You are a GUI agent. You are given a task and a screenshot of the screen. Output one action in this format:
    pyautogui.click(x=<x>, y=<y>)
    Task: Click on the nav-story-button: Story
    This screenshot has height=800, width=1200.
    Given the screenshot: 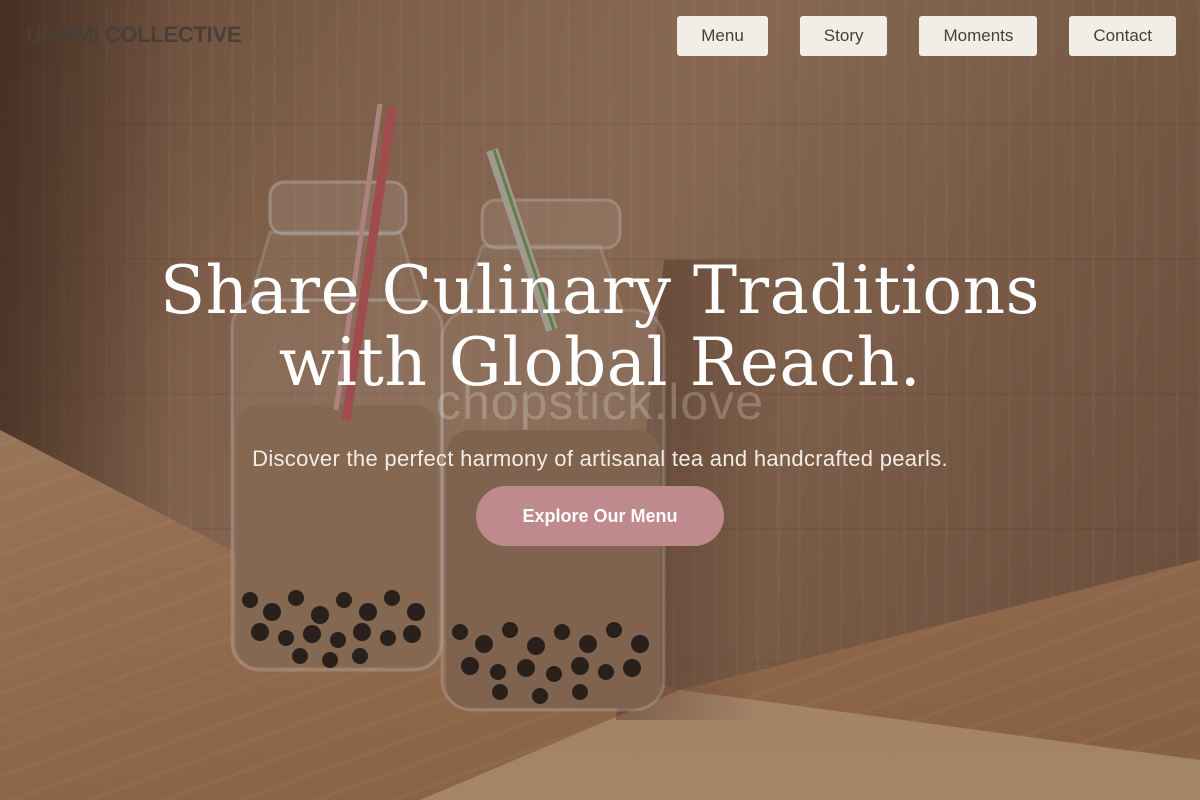 What is the action you would take?
    pyautogui.click(x=843, y=36)
    